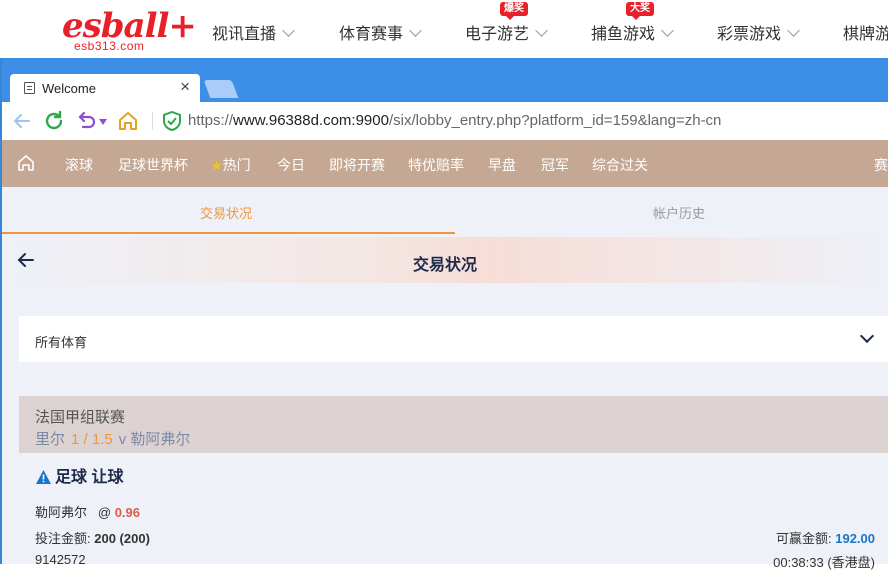 Image resolution: width=888 pixels, height=571 pixels. I want to click on match-line: 里尔 1 / 1.5 v 勒阿弗尔, so click(112, 438).